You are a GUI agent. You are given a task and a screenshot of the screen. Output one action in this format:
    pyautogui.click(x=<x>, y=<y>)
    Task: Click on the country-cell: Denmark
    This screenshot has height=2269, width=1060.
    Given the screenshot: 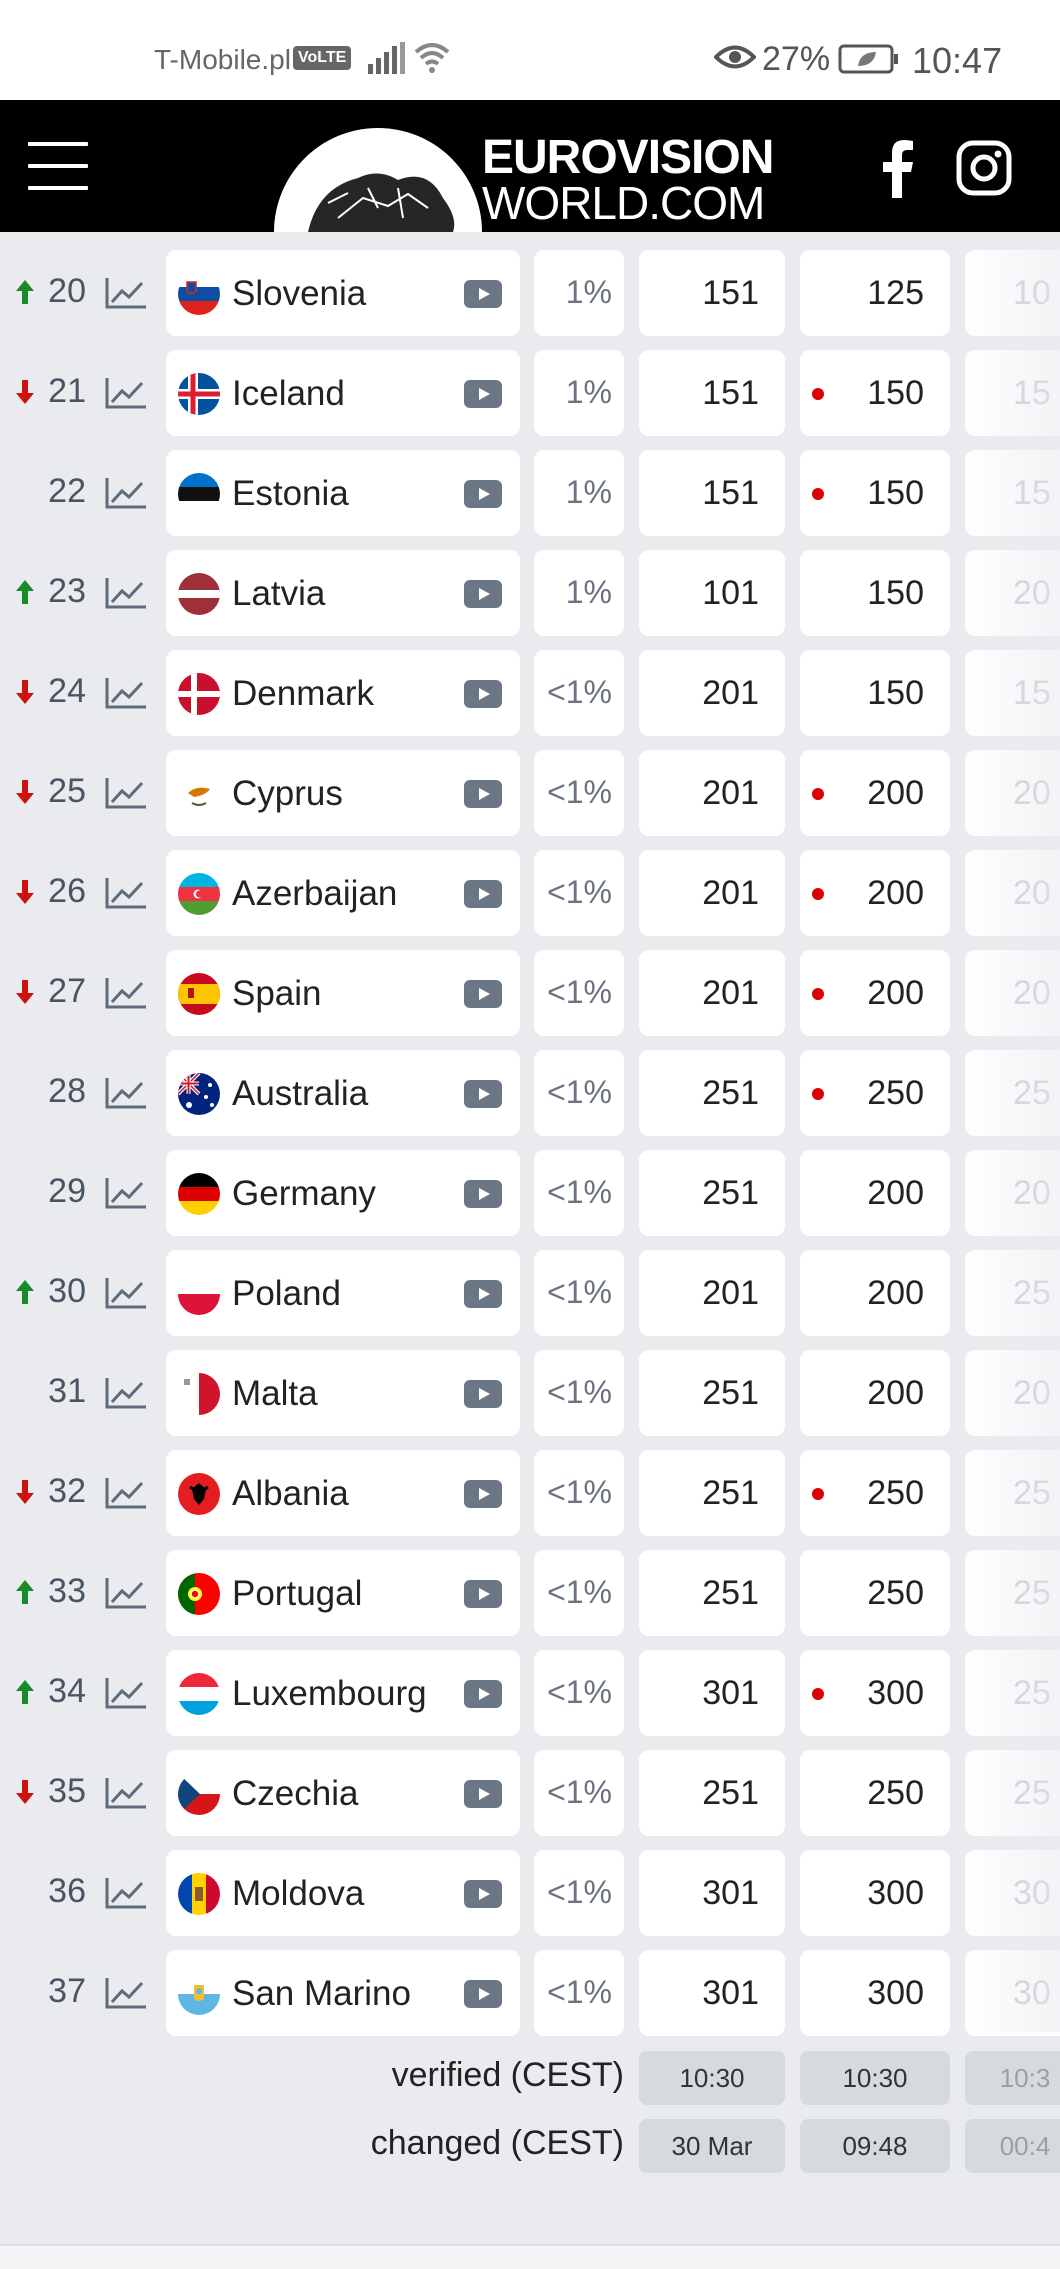 What is the action you would take?
    pyautogui.click(x=343, y=693)
    